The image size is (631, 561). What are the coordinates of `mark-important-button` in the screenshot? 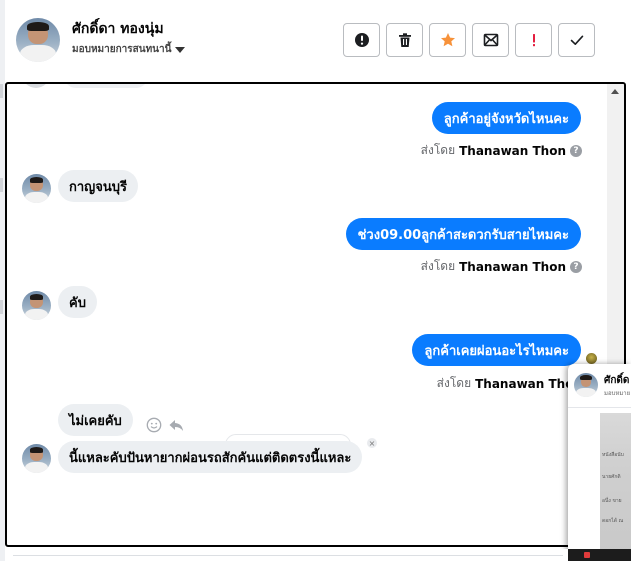 It's located at (533, 40).